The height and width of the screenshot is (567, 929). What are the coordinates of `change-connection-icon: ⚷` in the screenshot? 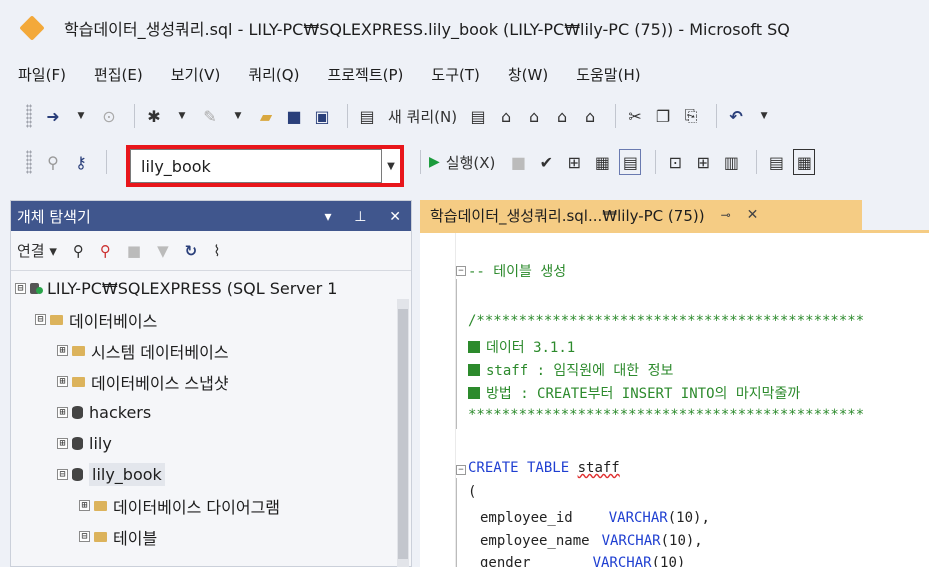 It's located at (81, 162).